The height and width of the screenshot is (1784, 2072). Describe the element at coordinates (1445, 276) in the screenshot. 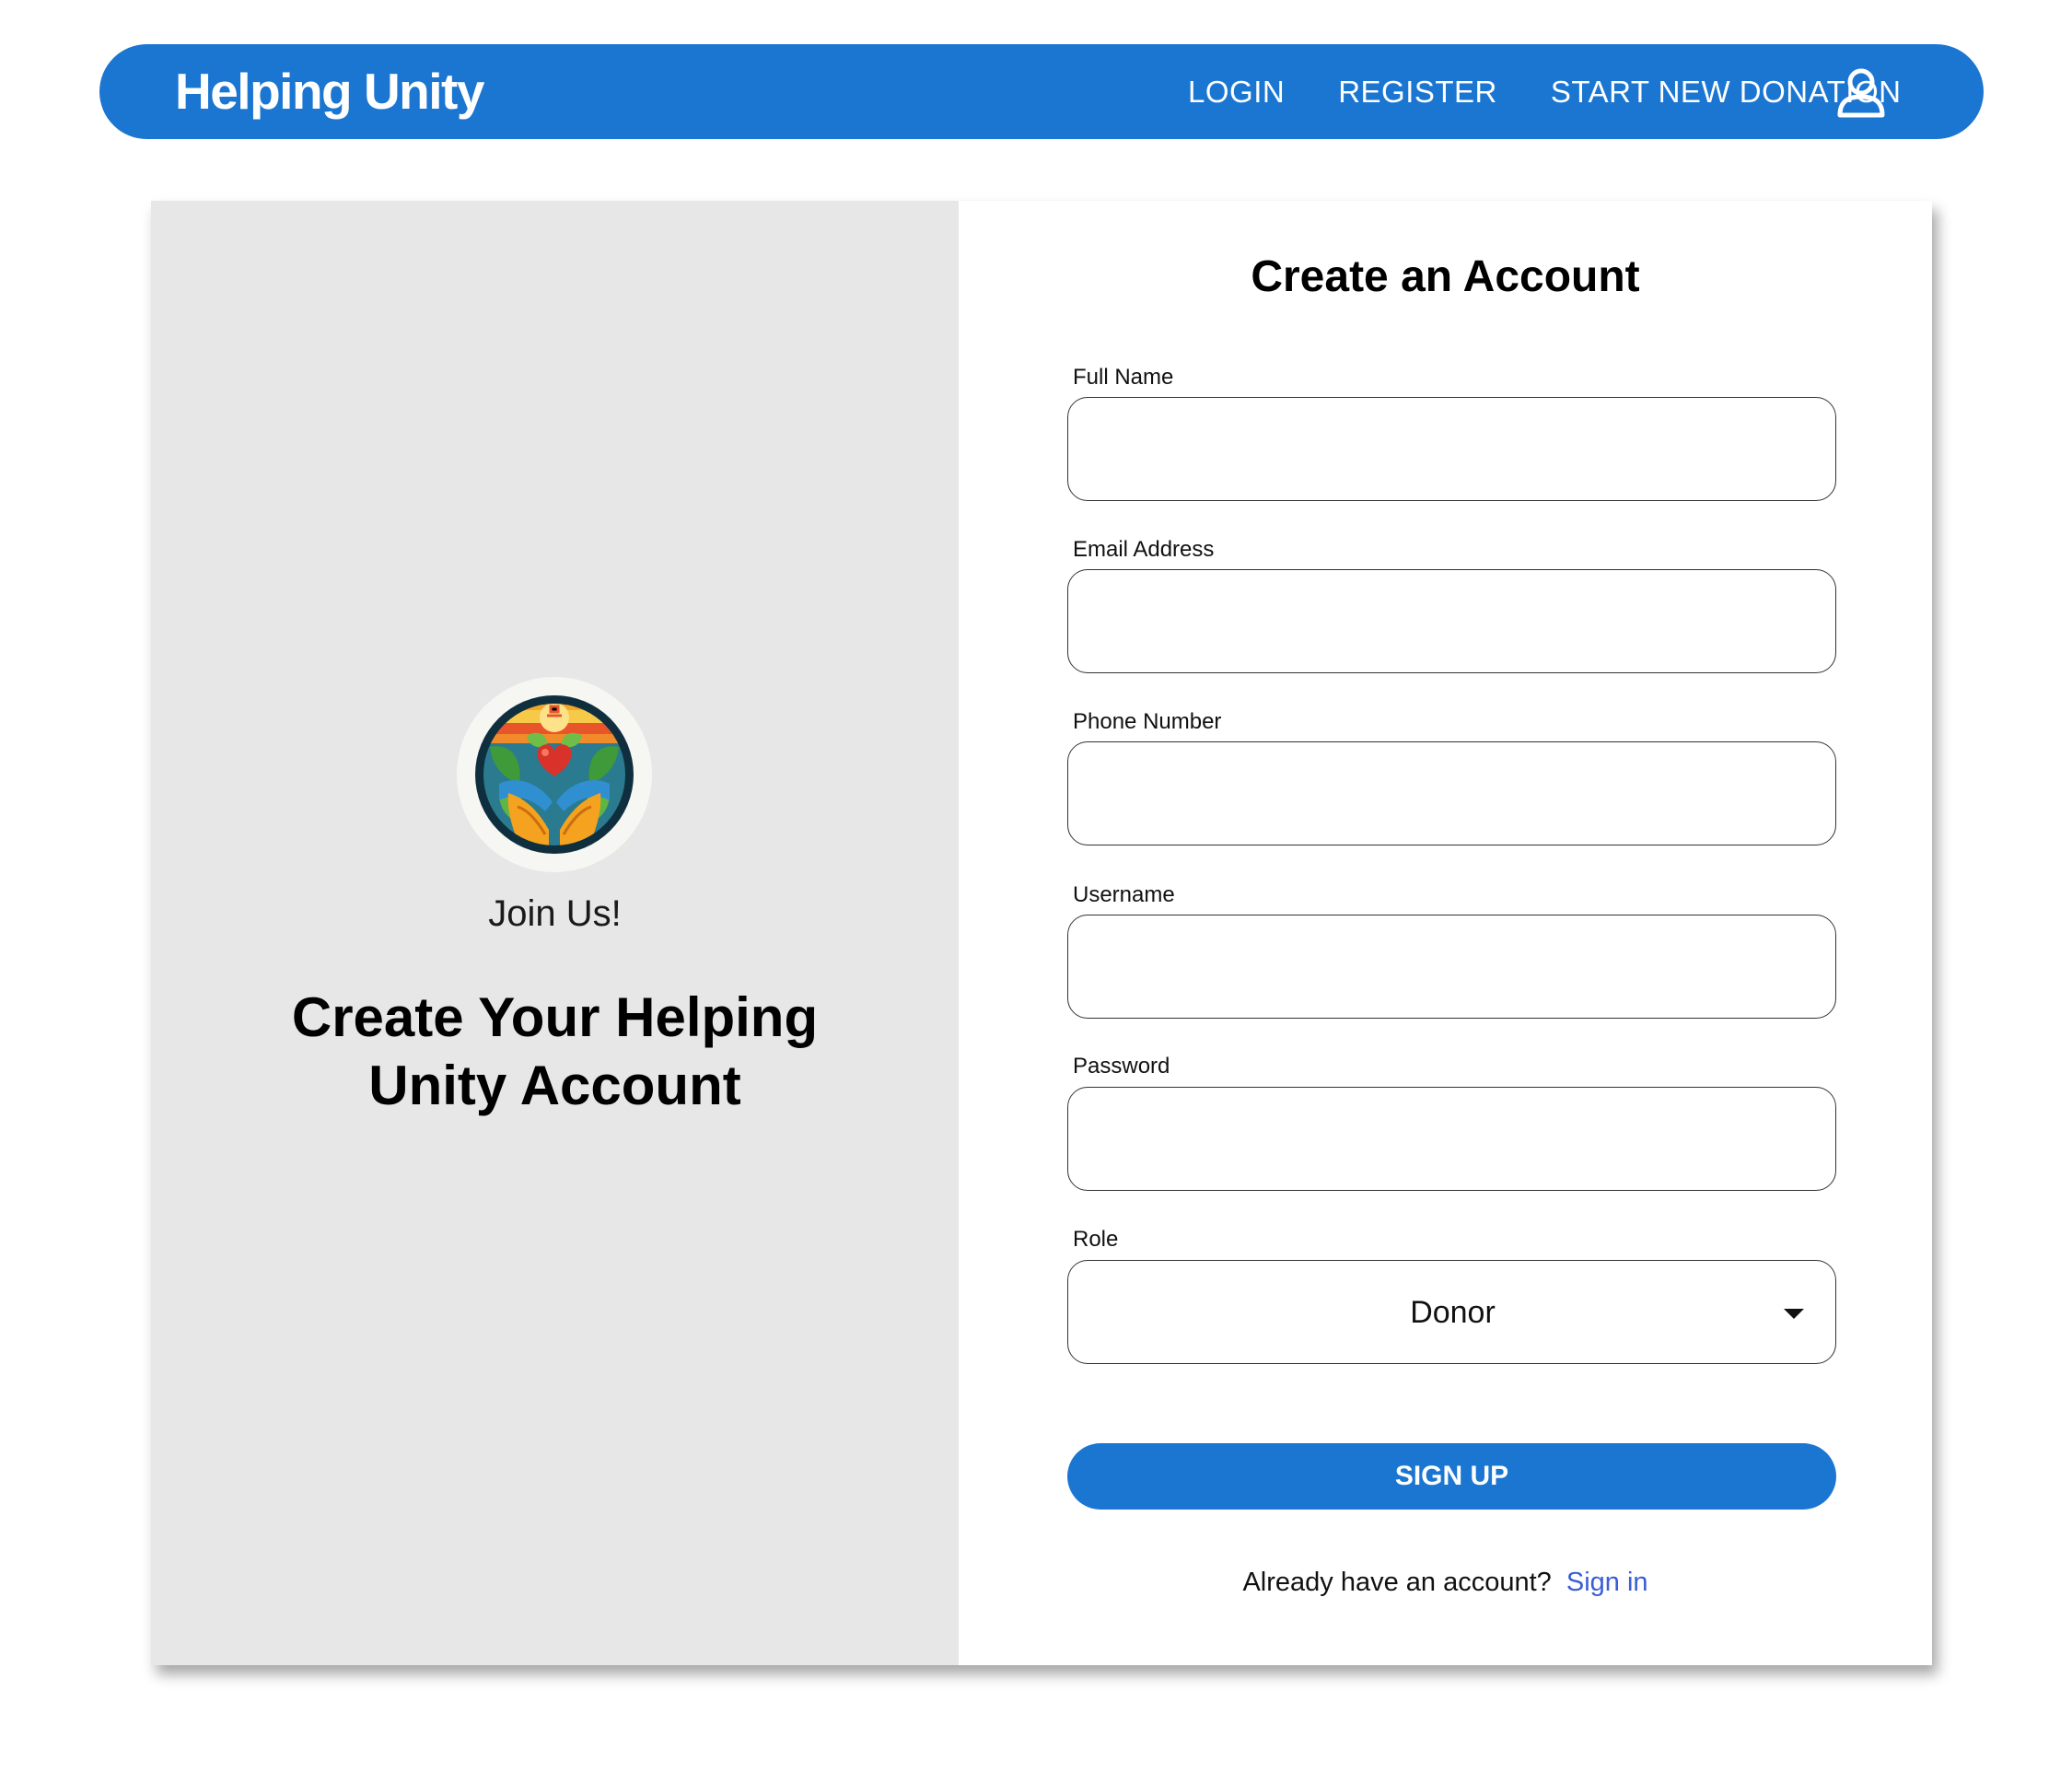

I see `form-title: Create an Account` at that location.